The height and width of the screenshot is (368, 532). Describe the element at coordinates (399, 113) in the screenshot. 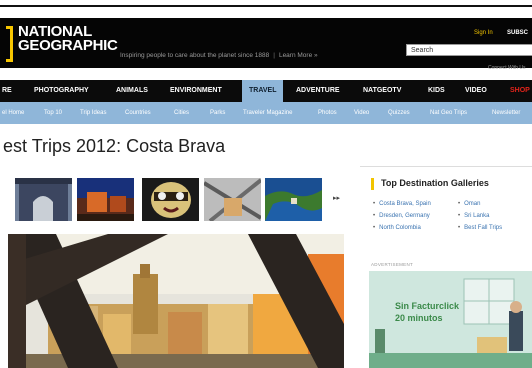

I see `subnav-quizzes: Quizzes` at that location.